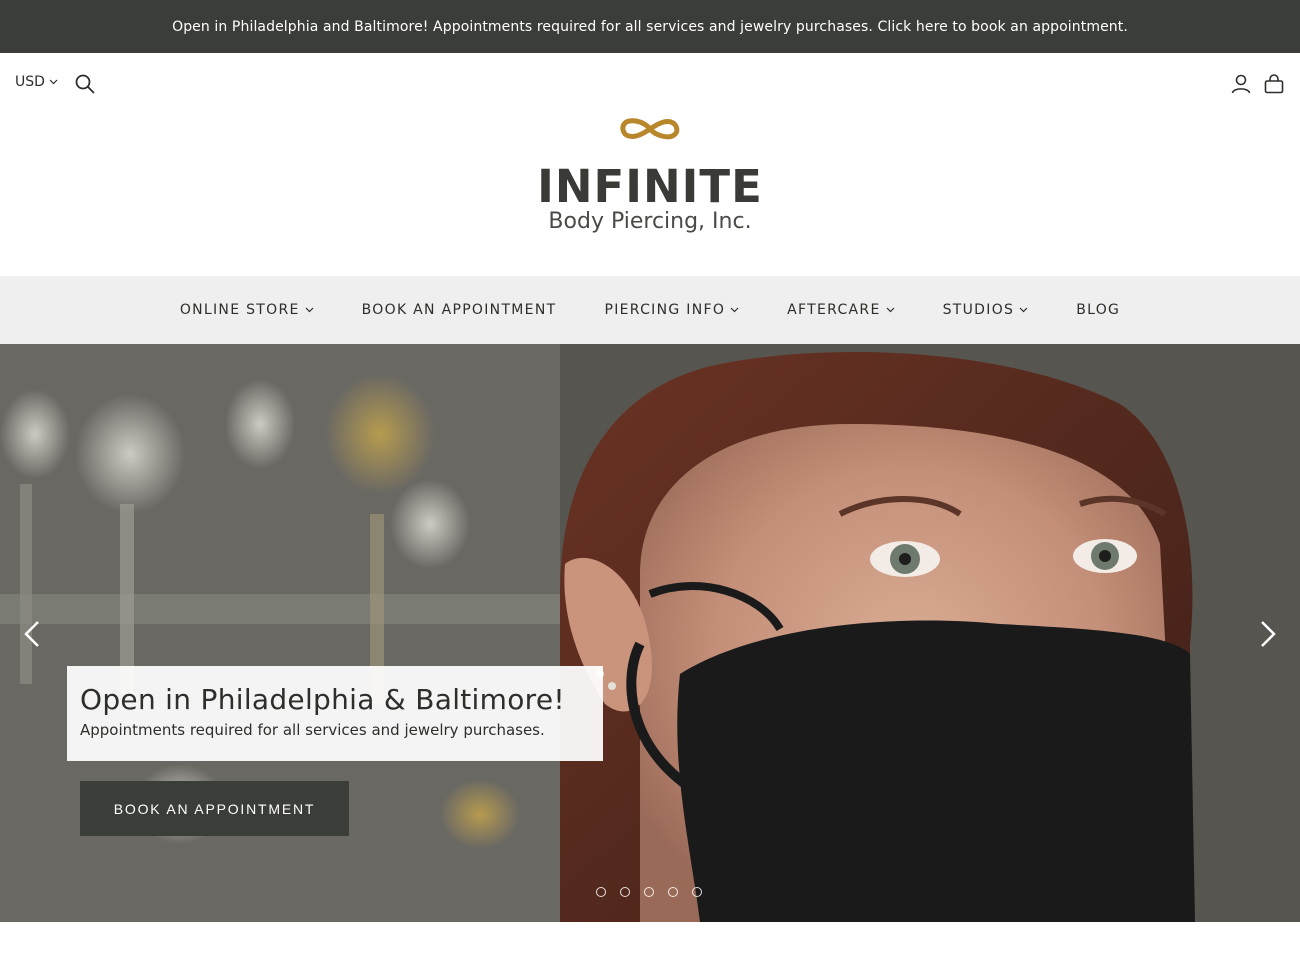 Image resolution: width=1300 pixels, height=973 pixels. Describe the element at coordinates (650, 186) in the screenshot. I see `logo-name: INFINITE` at that location.